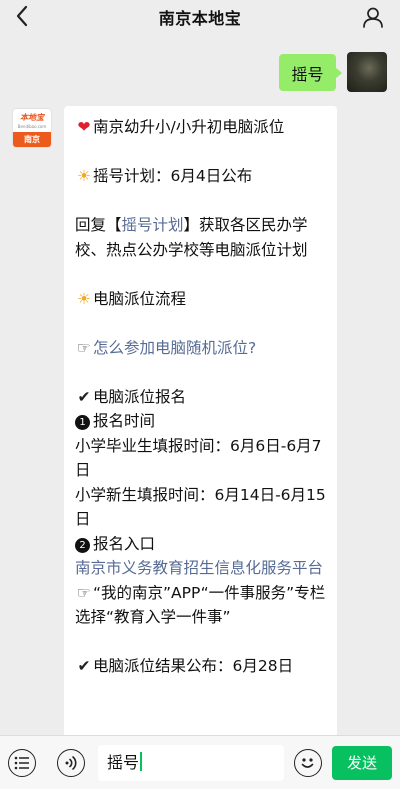  What do you see at coordinates (32, 139) in the screenshot?
I see `avatar-city-text: 南京` at bounding box center [32, 139].